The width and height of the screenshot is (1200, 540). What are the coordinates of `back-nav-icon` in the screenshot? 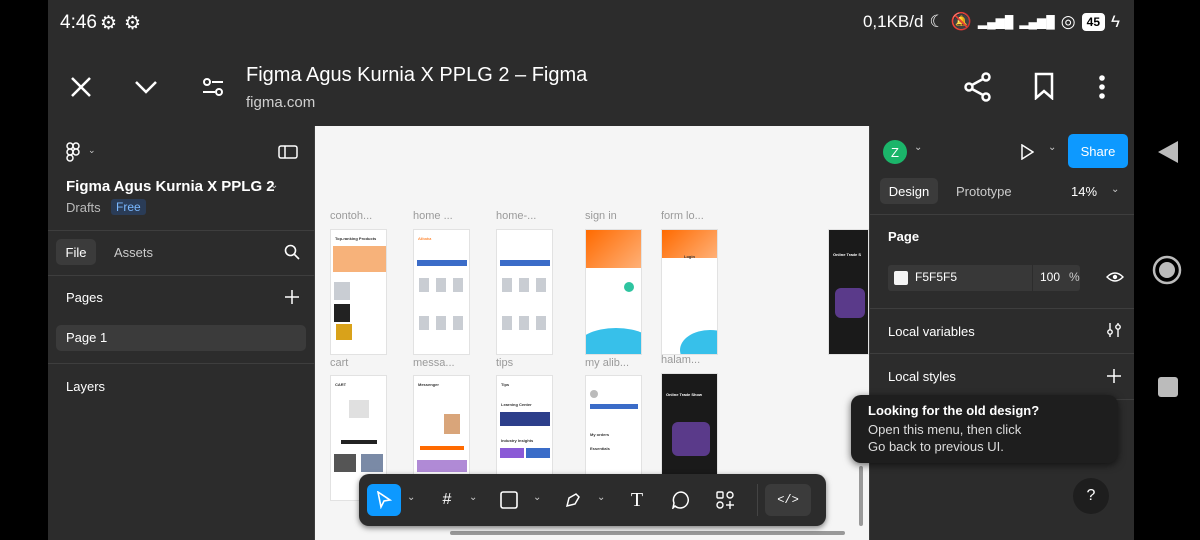 It's located at (1168, 152).